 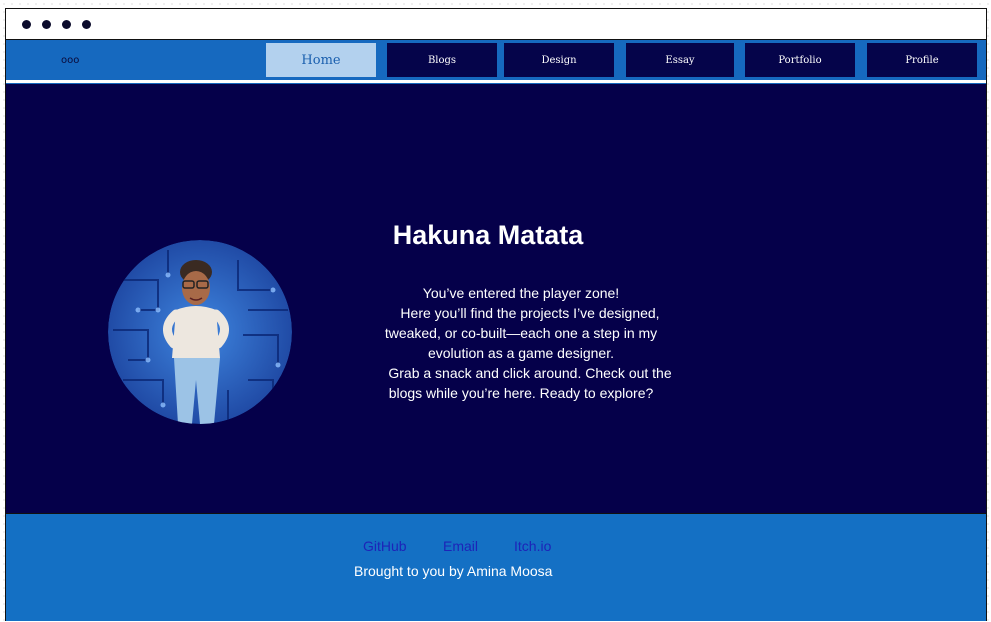 I want to click on intro-line: evolution as a game designer., so click(x=520, y=353).